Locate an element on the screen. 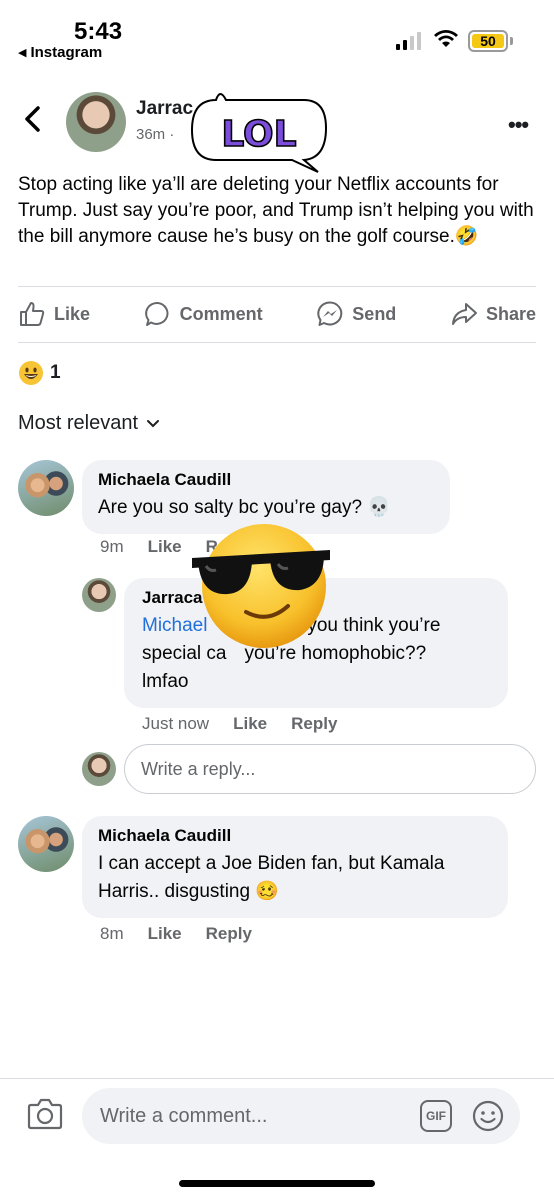 This screenshot has height=1200, width=554. comment-bubble-icon is located at coordinates (156, 313).